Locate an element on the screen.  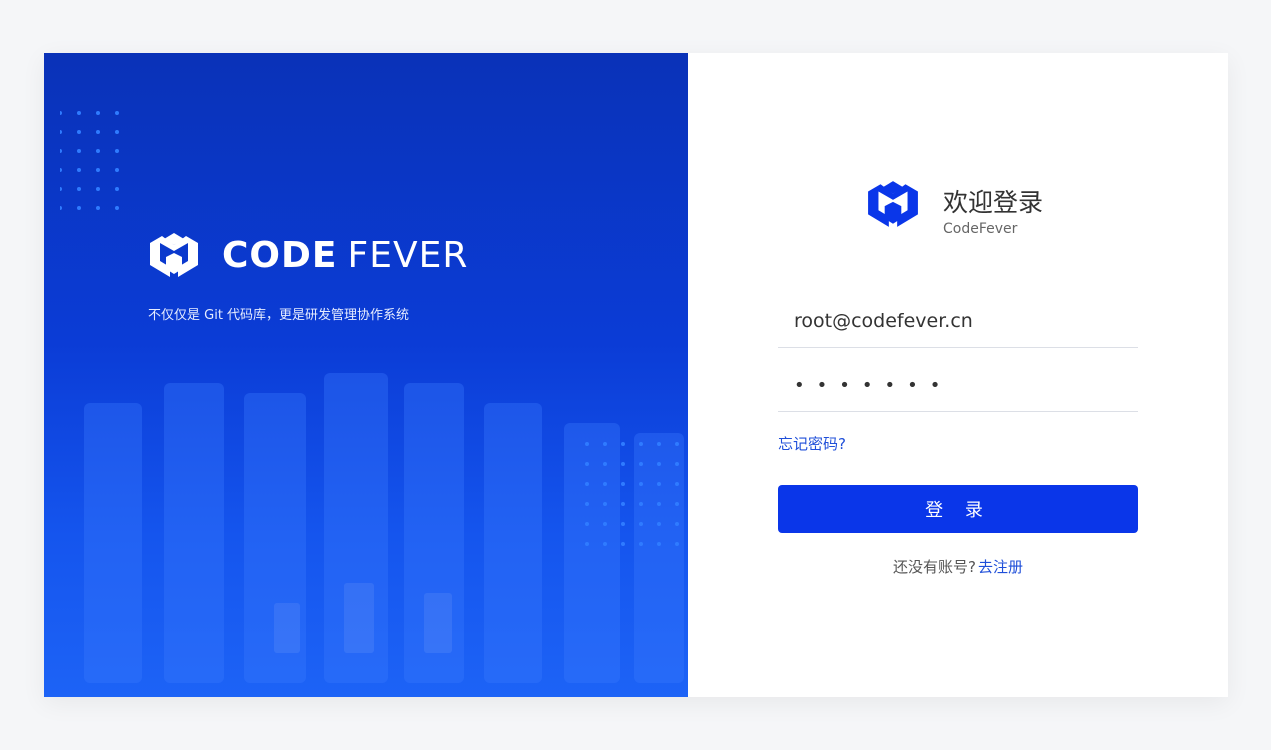
page-title: 欢迎登录 is located at coordinates (993, 202).